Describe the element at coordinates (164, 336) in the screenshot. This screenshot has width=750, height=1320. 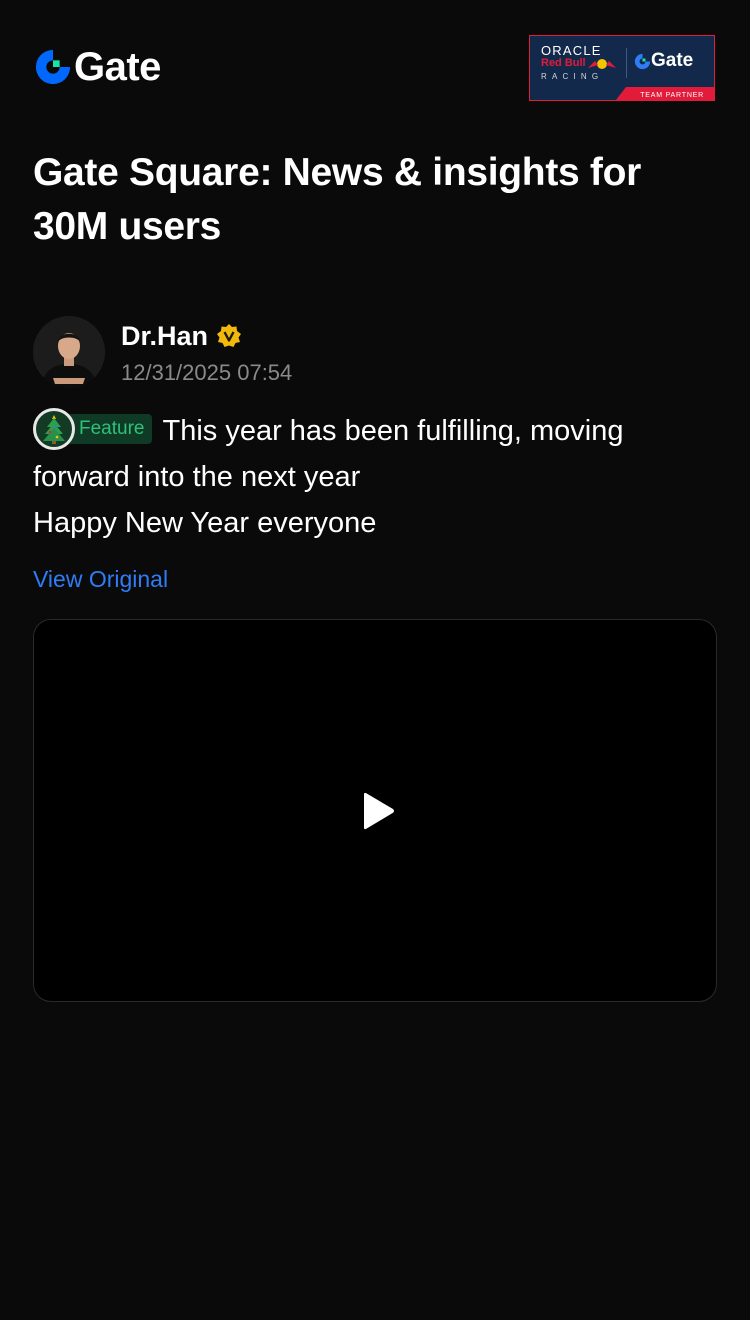
I see `author-name: Dr.Han` at that location.